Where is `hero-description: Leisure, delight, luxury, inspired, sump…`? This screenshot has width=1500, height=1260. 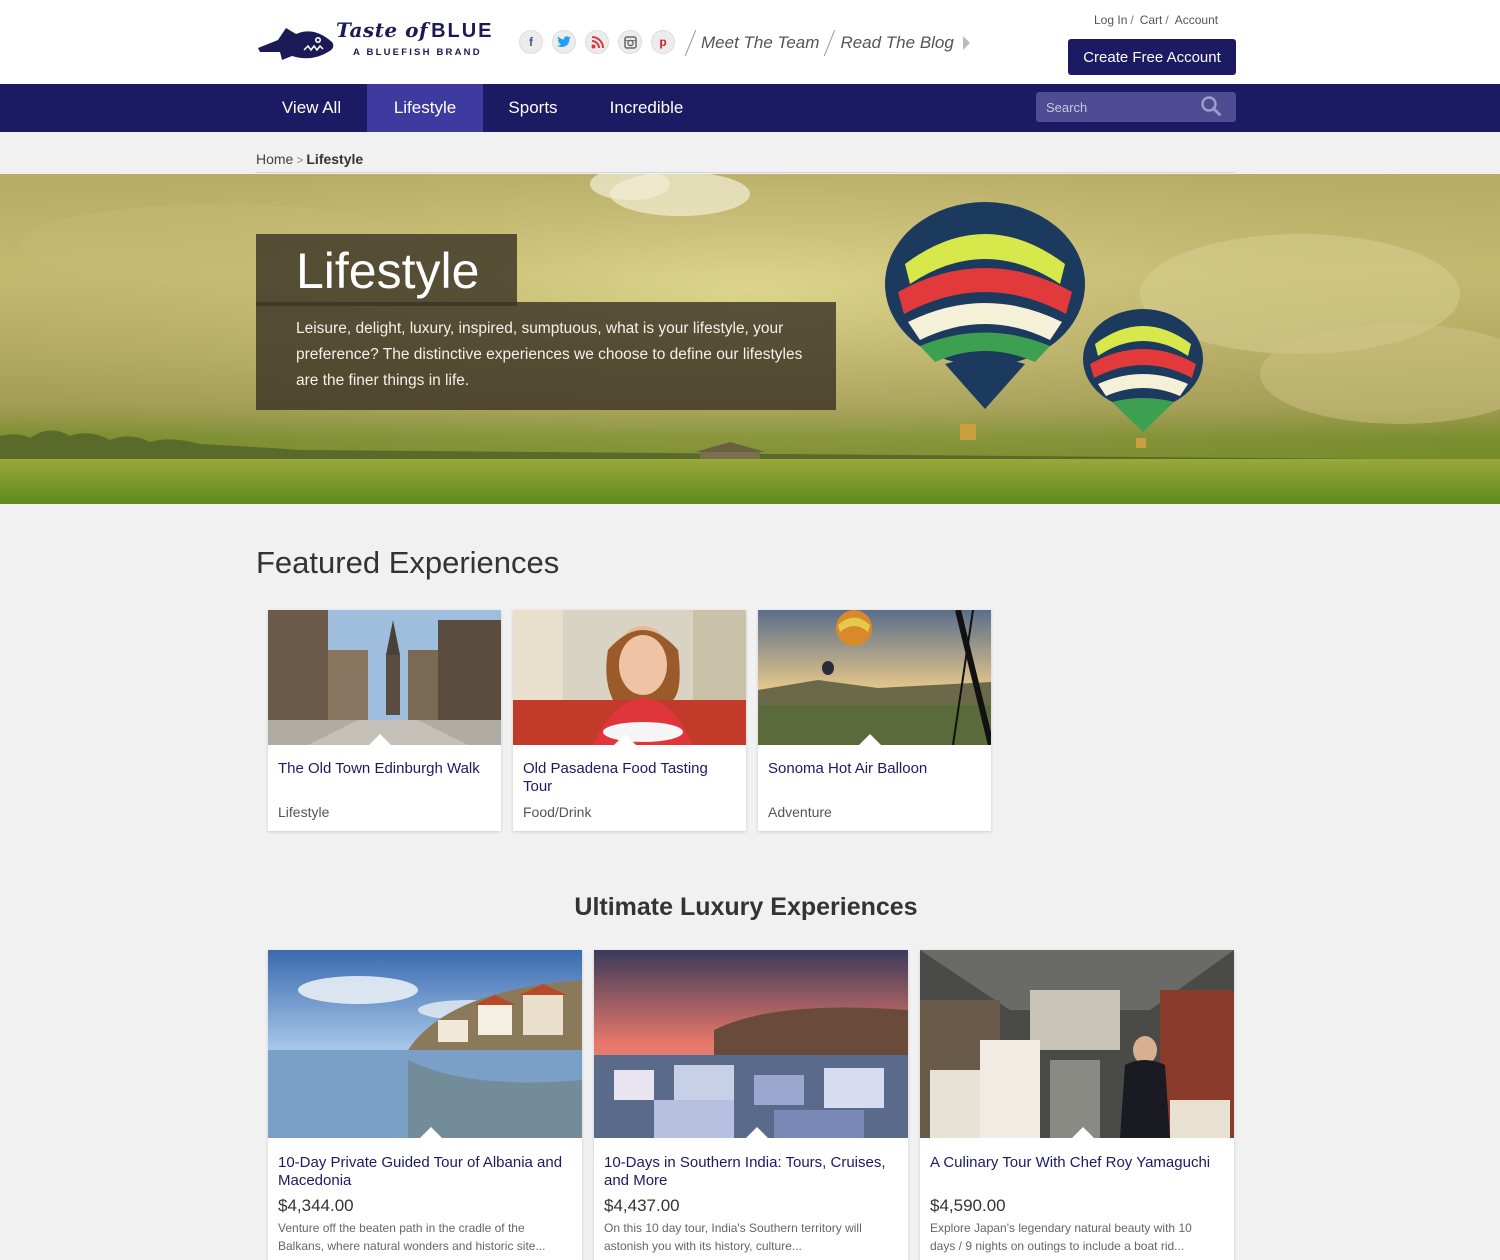
hero-description: Leisure, delight, luxury, inspired, sump… is located at coordinates (549, 354).